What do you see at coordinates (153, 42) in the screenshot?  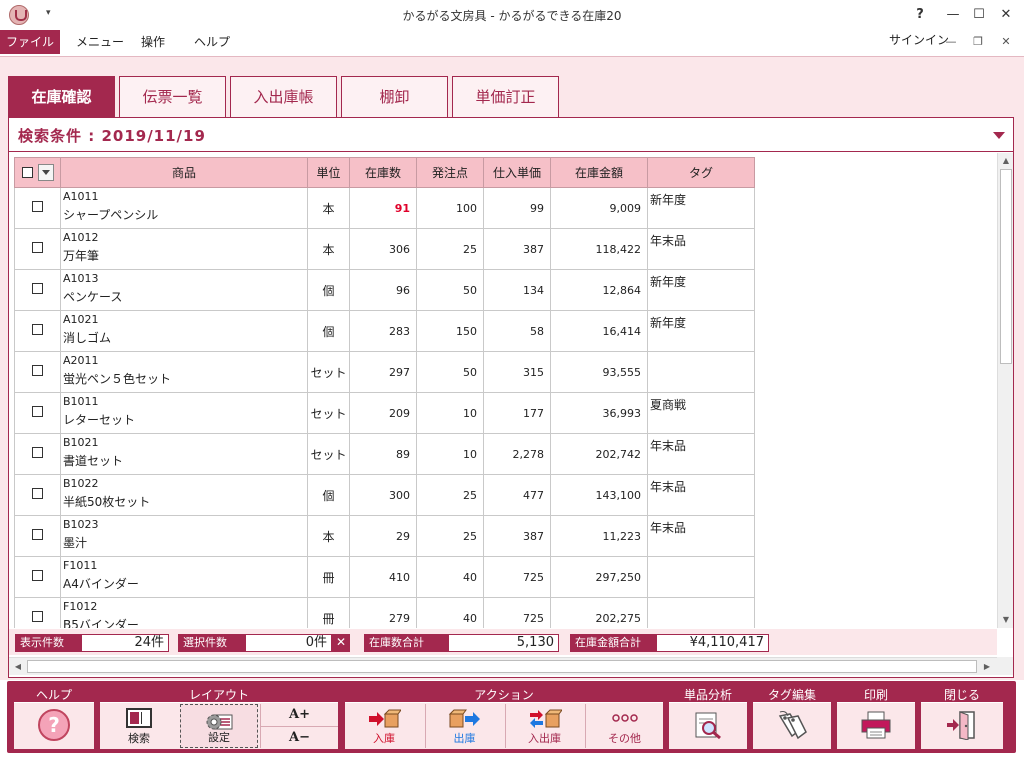 I see `menu-operation: 操作` at bounding box center [153, 42].